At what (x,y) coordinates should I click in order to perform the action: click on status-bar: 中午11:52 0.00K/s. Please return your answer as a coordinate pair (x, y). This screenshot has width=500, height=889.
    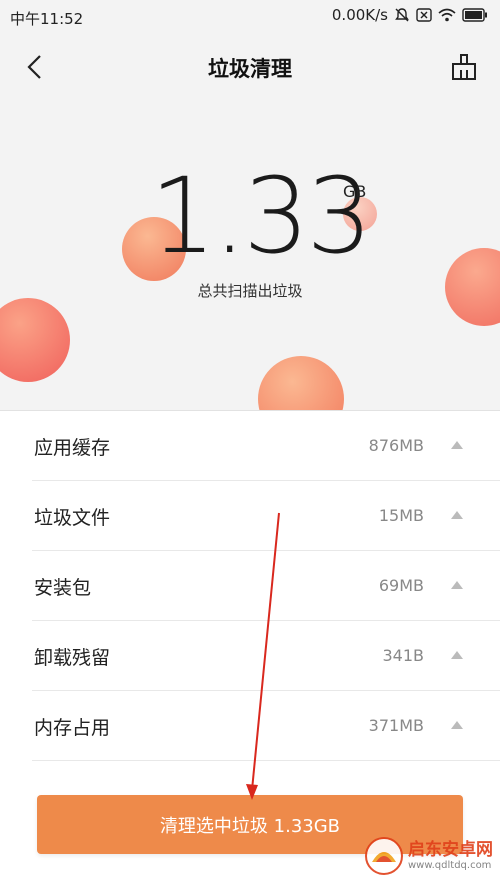
    Looking at the image, I should click on (250, 17).